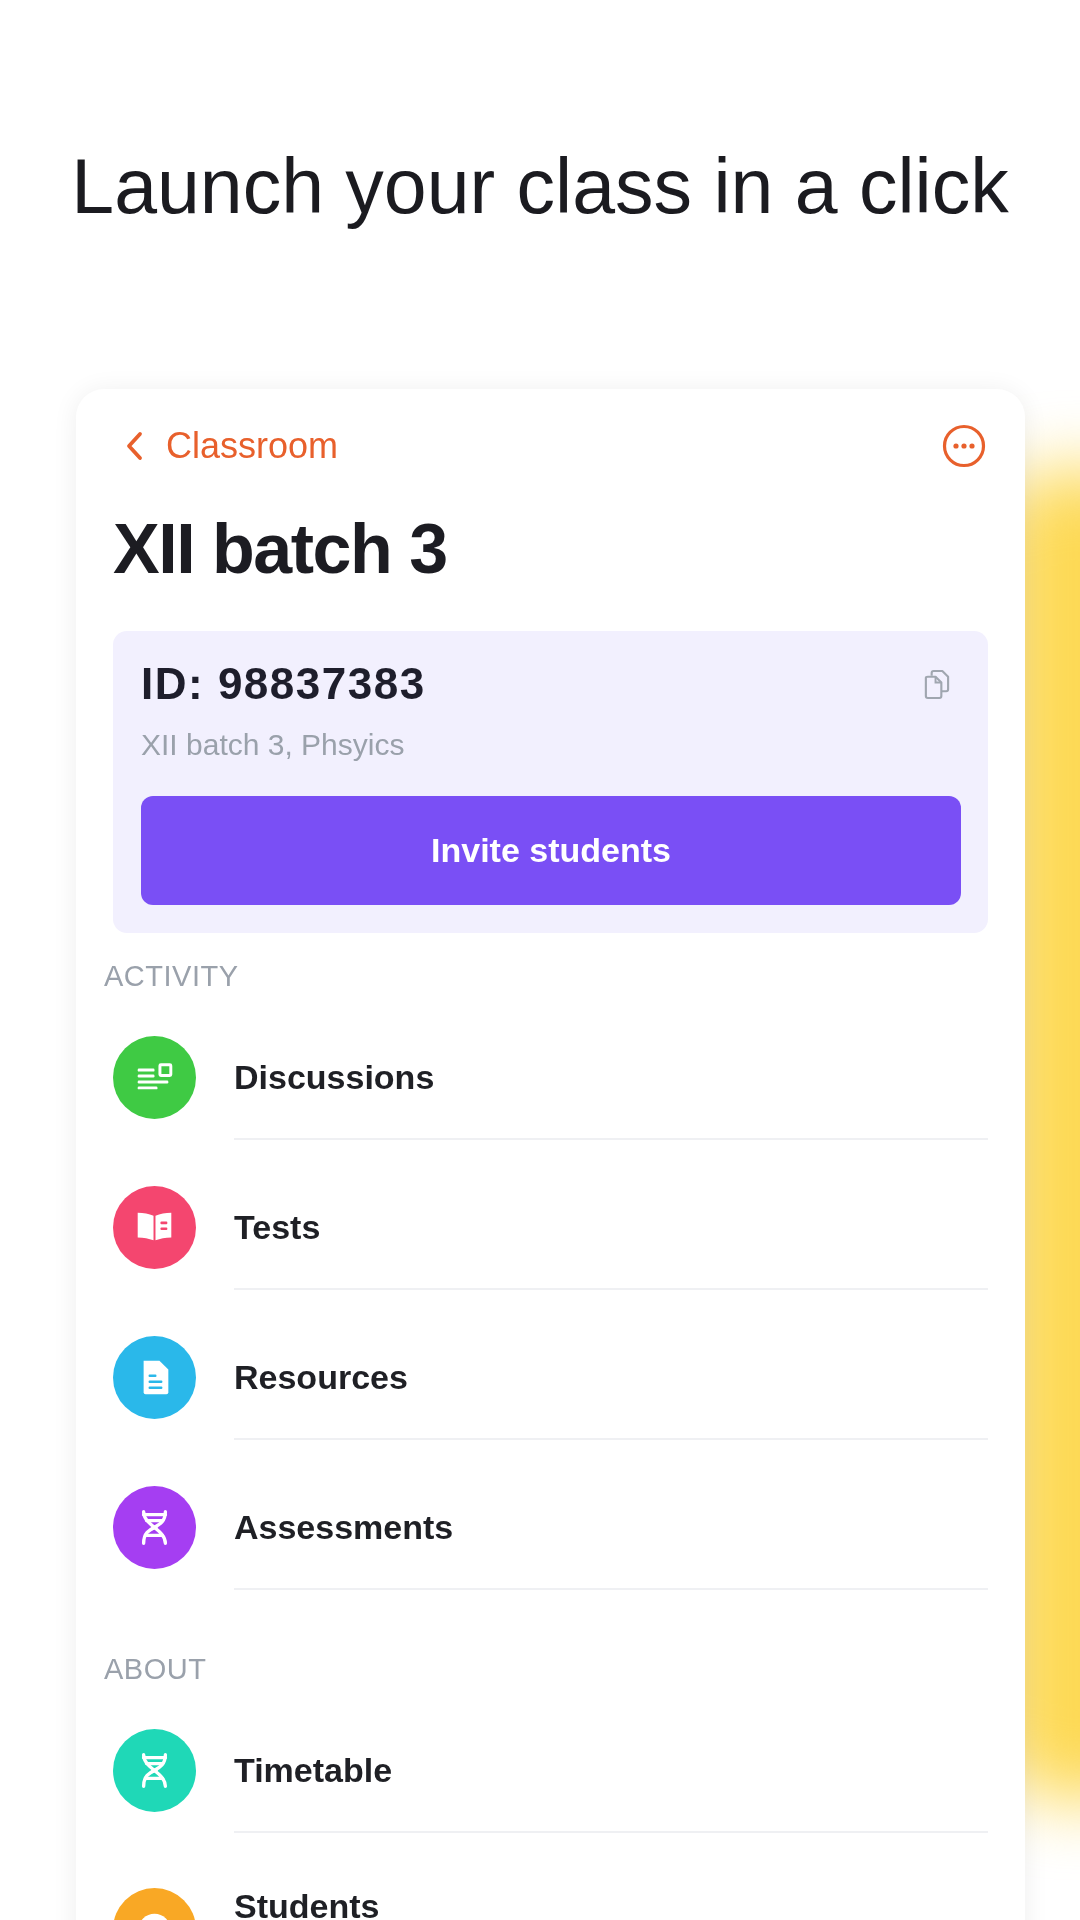  I want to click on section-heading: ACTIVITY, so click(171, 976).